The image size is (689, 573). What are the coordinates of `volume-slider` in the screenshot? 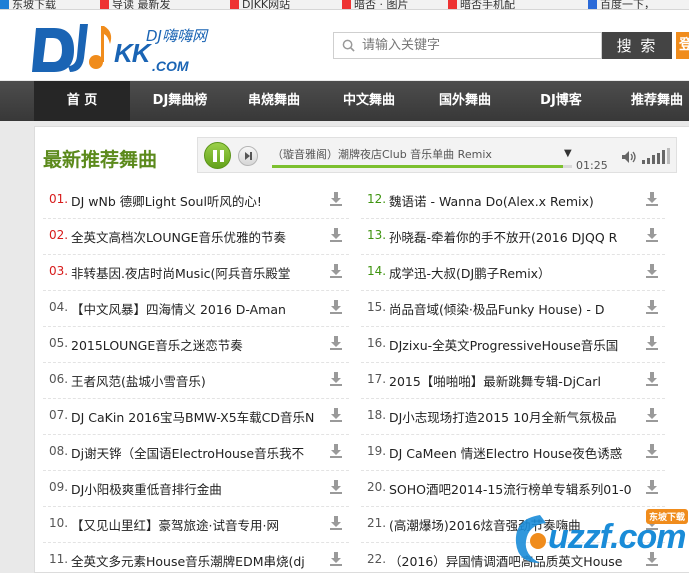 It's located at (657, 156).